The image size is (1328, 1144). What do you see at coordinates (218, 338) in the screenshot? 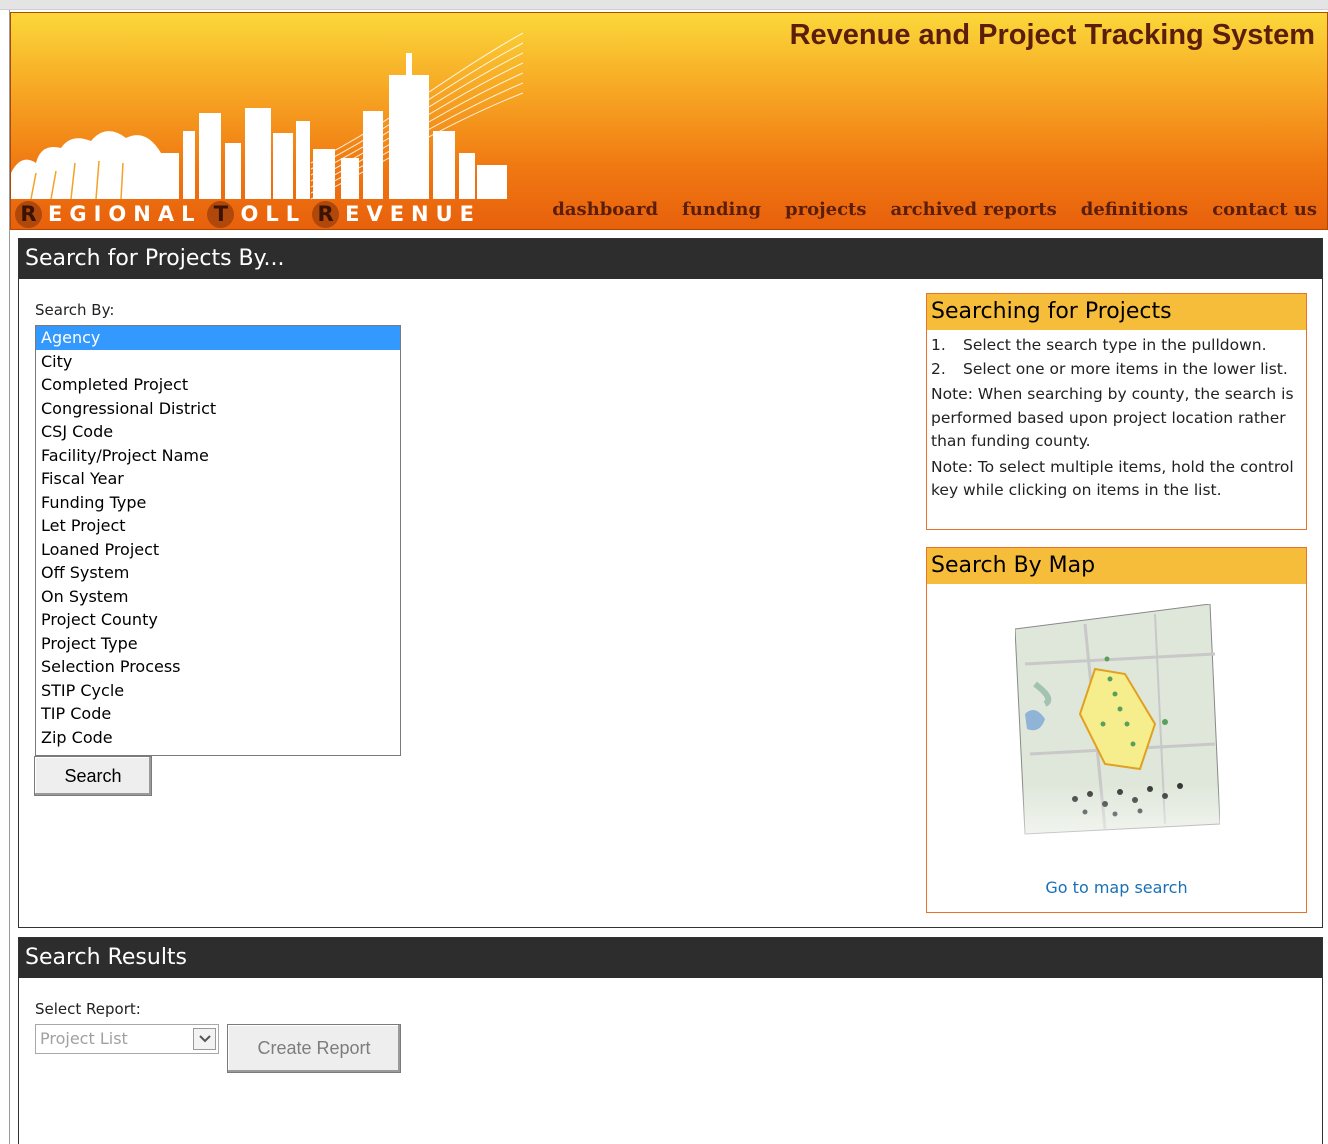
I see `listbox-option-agency: Agency` at bounding box center [218, 338].